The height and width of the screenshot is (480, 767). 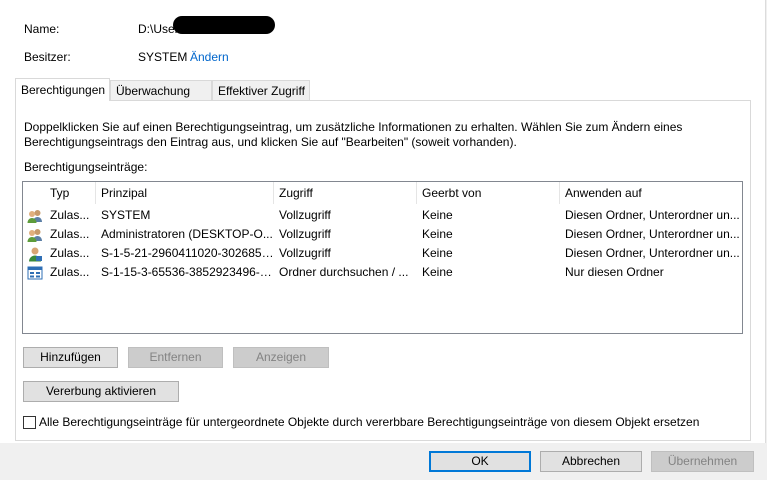 What do you see at coordinates (126, 215) in the screenshot?
I see `cell-principal: SYSTEM` at bounding box center [126, 215].